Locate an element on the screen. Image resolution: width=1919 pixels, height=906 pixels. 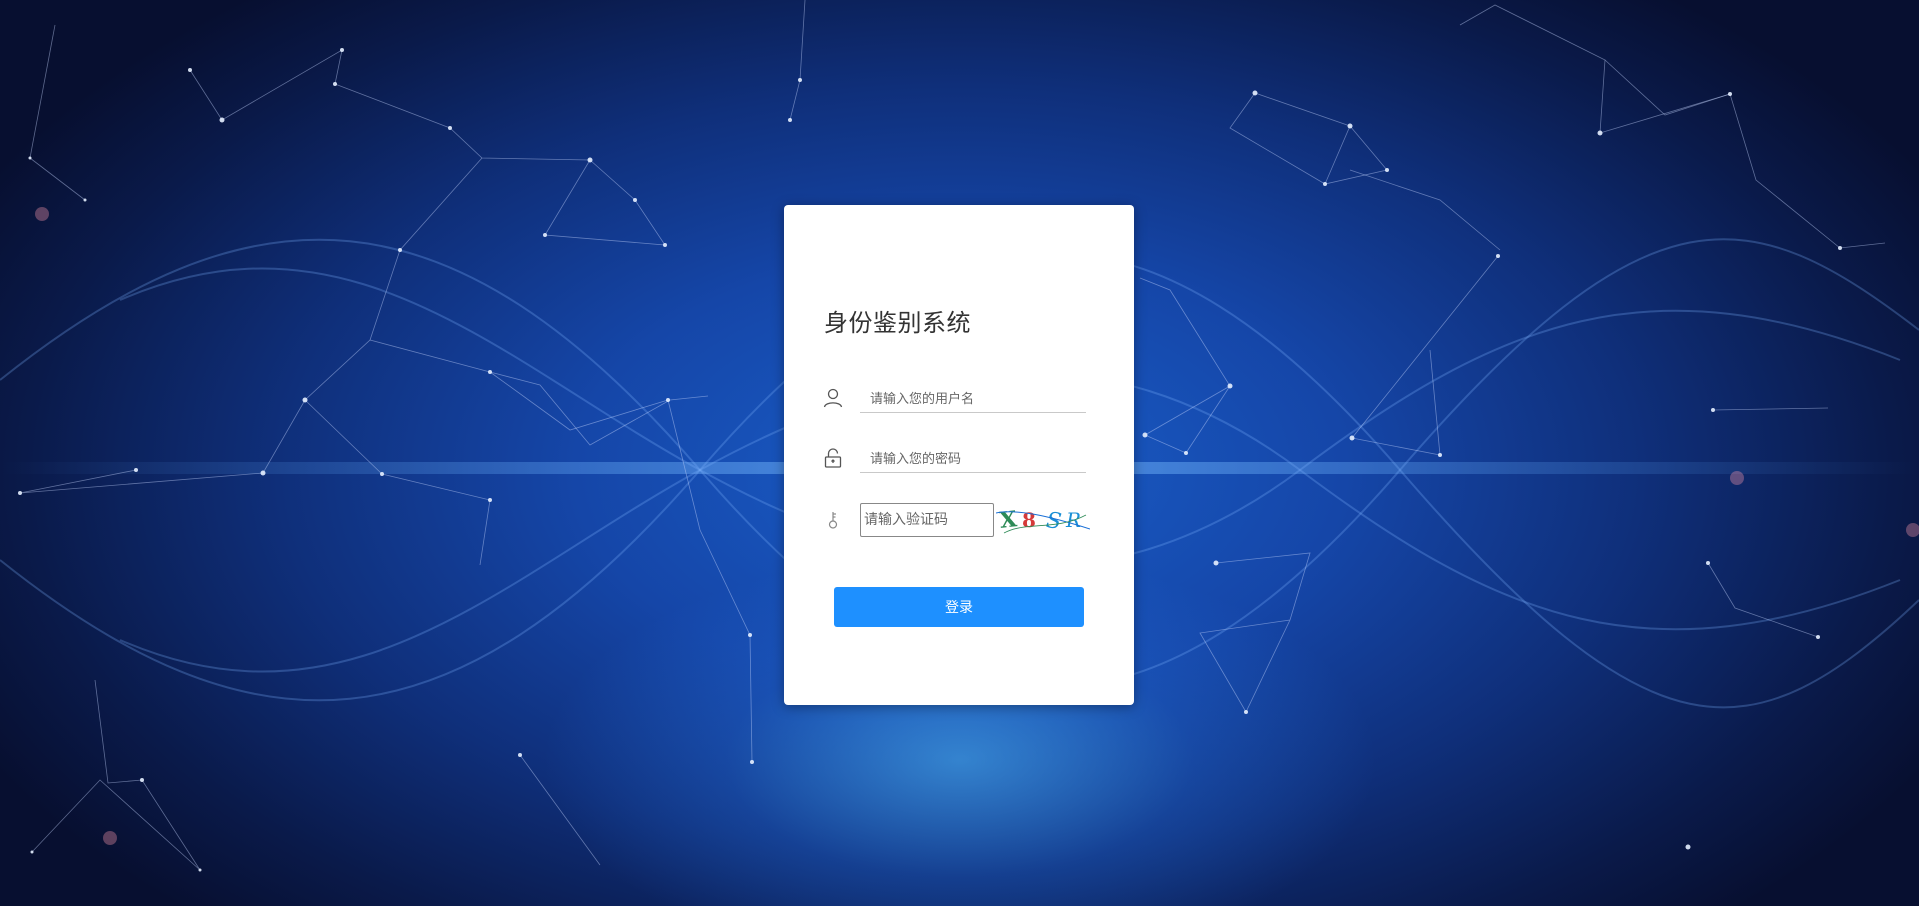
svg-text: R is located at coordinates (1073, 520).